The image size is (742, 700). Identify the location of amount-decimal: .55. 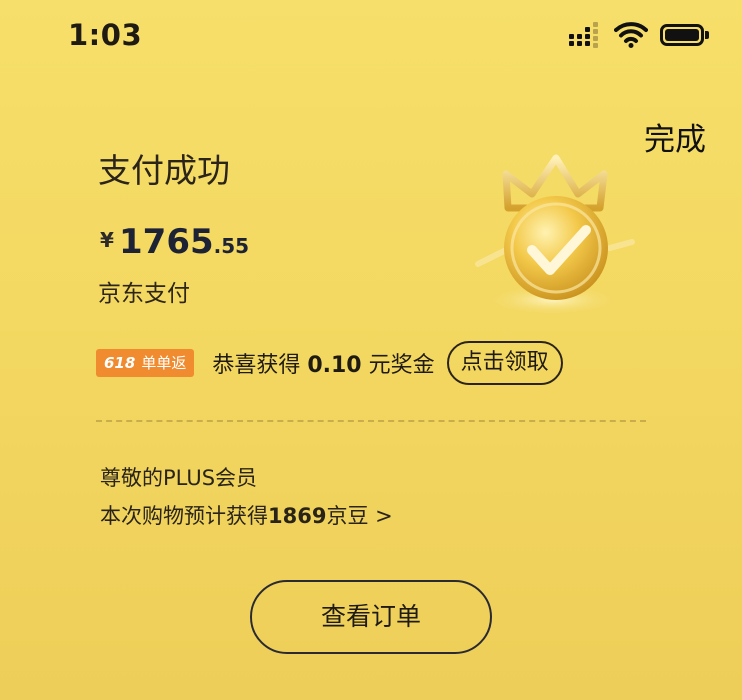
(231, 246).